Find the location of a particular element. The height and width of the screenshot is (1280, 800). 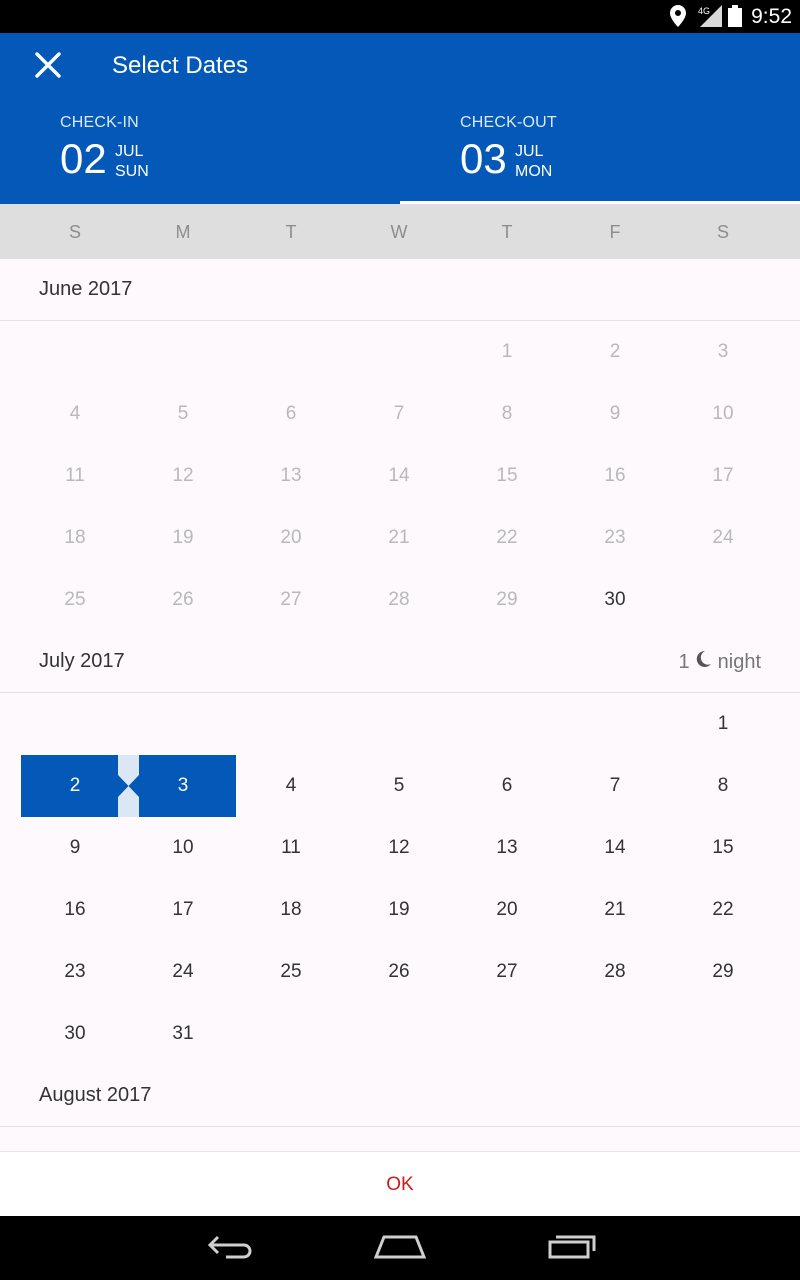

clock: 9:52 is located at coordinates (771, 16).